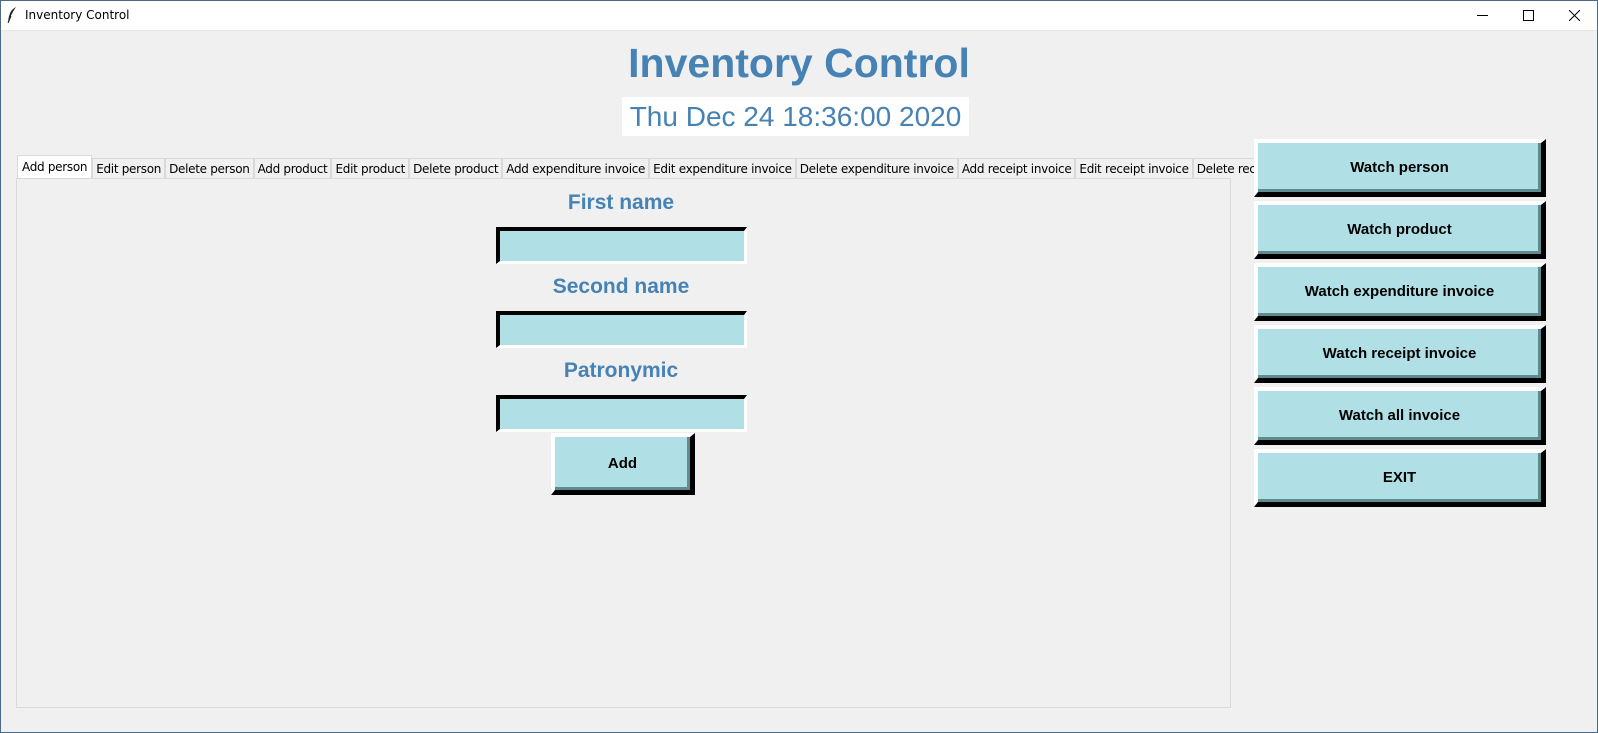  I want to click on second-name-label: Second name, so click(621, 286).